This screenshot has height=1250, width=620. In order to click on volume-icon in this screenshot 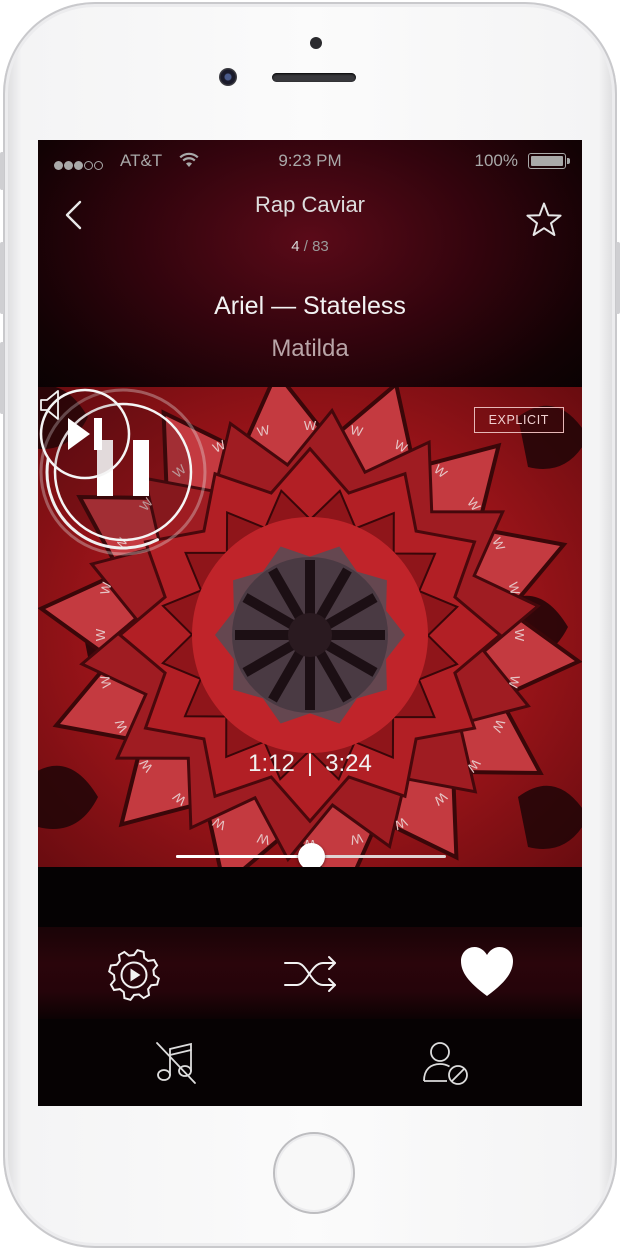, I will do `click(49, 405)`.